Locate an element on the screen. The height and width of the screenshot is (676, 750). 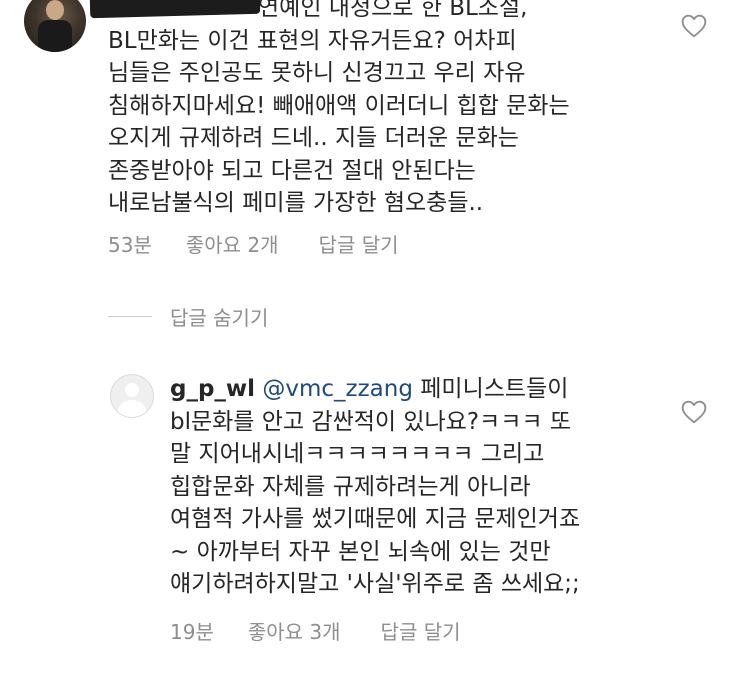
divider-line is located at coordinates (130, 316).